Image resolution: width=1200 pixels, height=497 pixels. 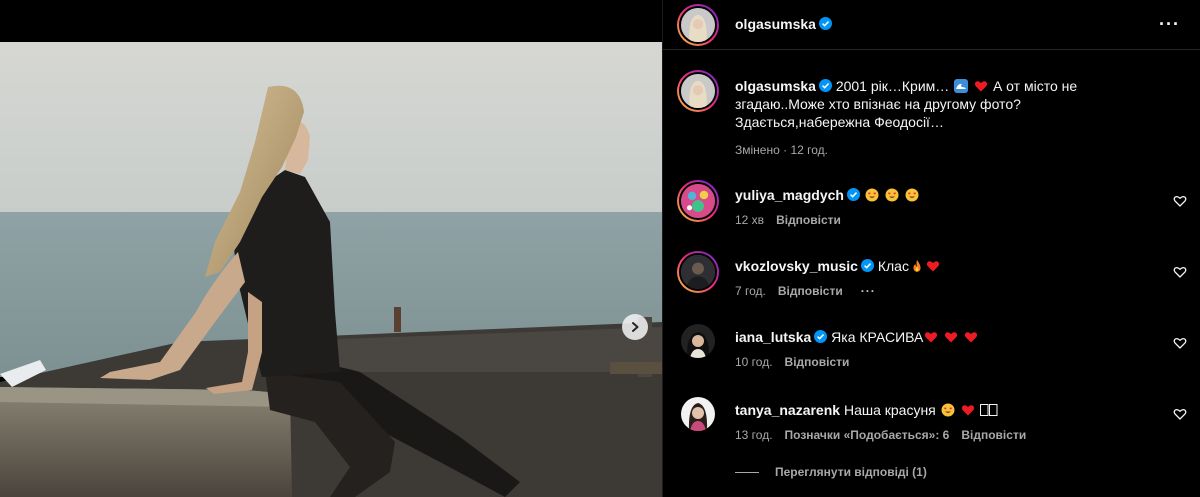 What do you see at coordinates (789, 195) in the screenshot?
I see `comment-username: yuliya_magdych` at bounding box center [789, 195].